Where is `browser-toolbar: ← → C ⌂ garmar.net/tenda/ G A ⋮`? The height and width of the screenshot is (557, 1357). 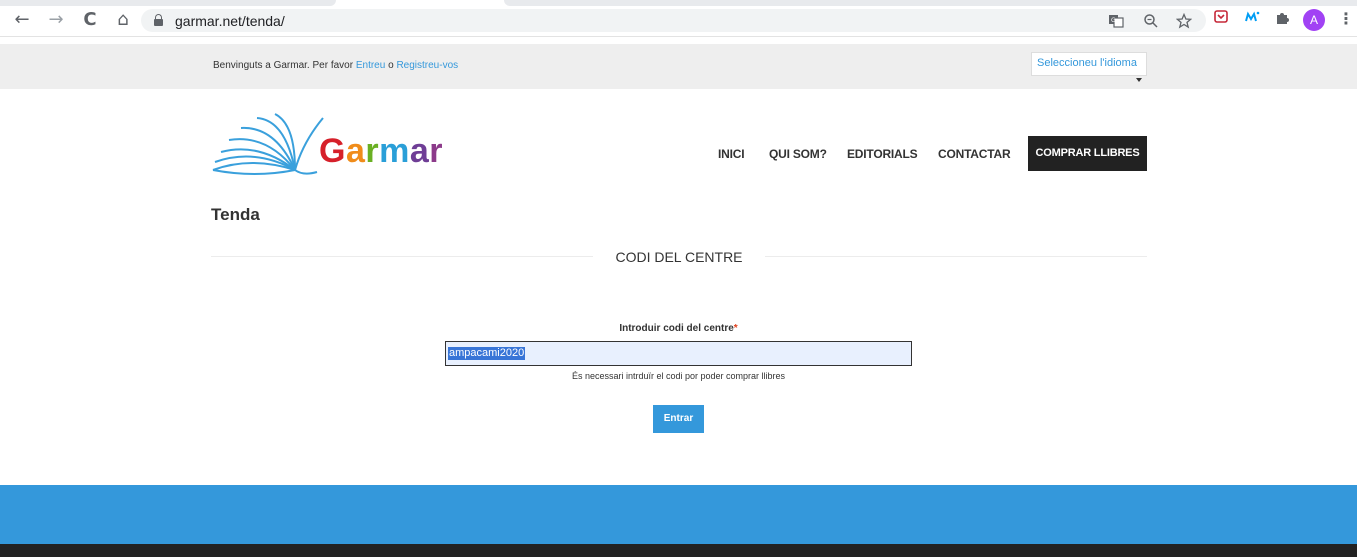
browser-toolbar: ← → C ⌂ garmar.net/tenda/ G A ⋮ is located at coordinates (678, 18).